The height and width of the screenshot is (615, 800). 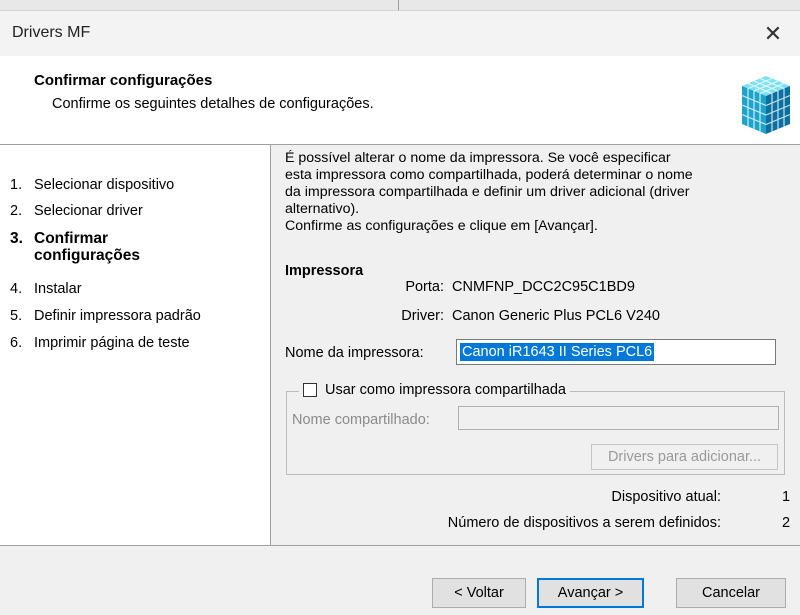 What do you see at coordinates (424, 287) in the screenshot?
I see `port-label: Porta:` at bounding box center [424, 287].